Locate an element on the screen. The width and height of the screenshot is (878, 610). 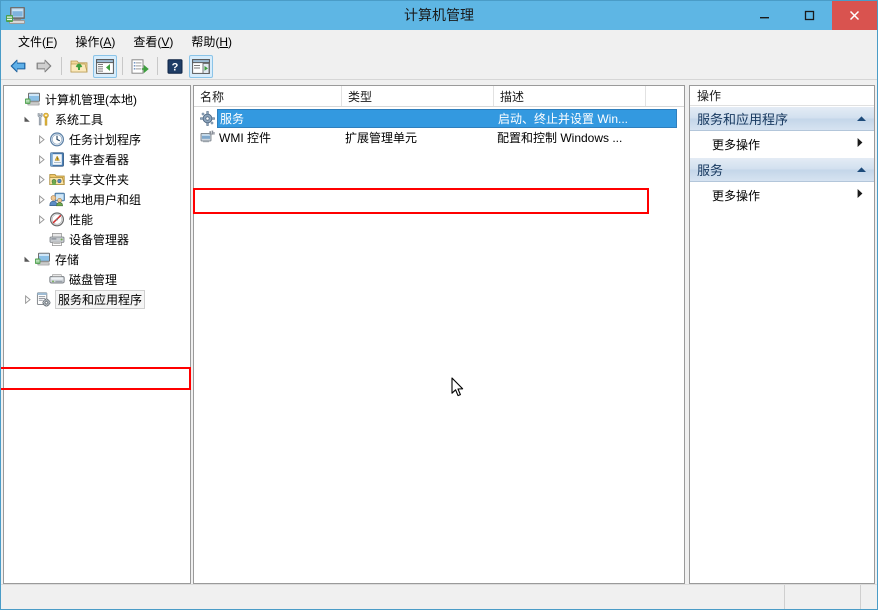
tree-item-label: 性能 is located at coordinates (81, 219).